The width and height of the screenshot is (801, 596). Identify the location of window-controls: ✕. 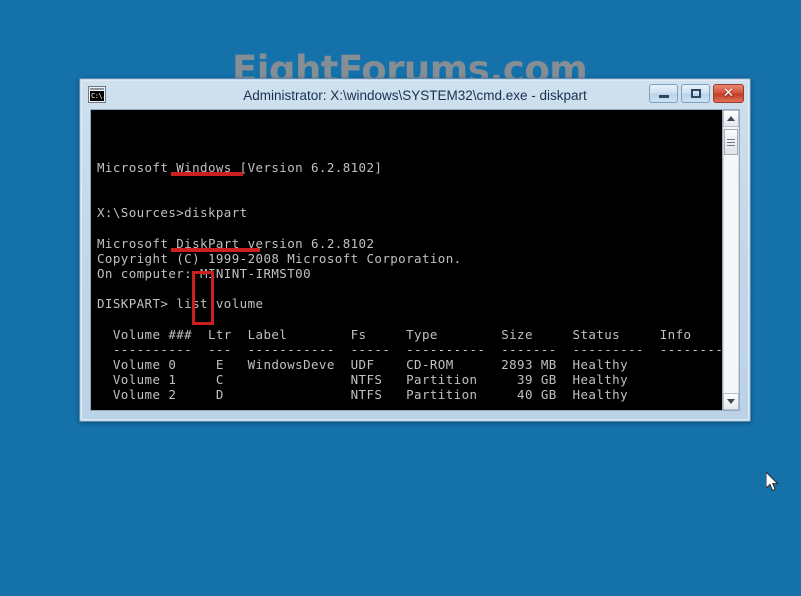
(696, 93).